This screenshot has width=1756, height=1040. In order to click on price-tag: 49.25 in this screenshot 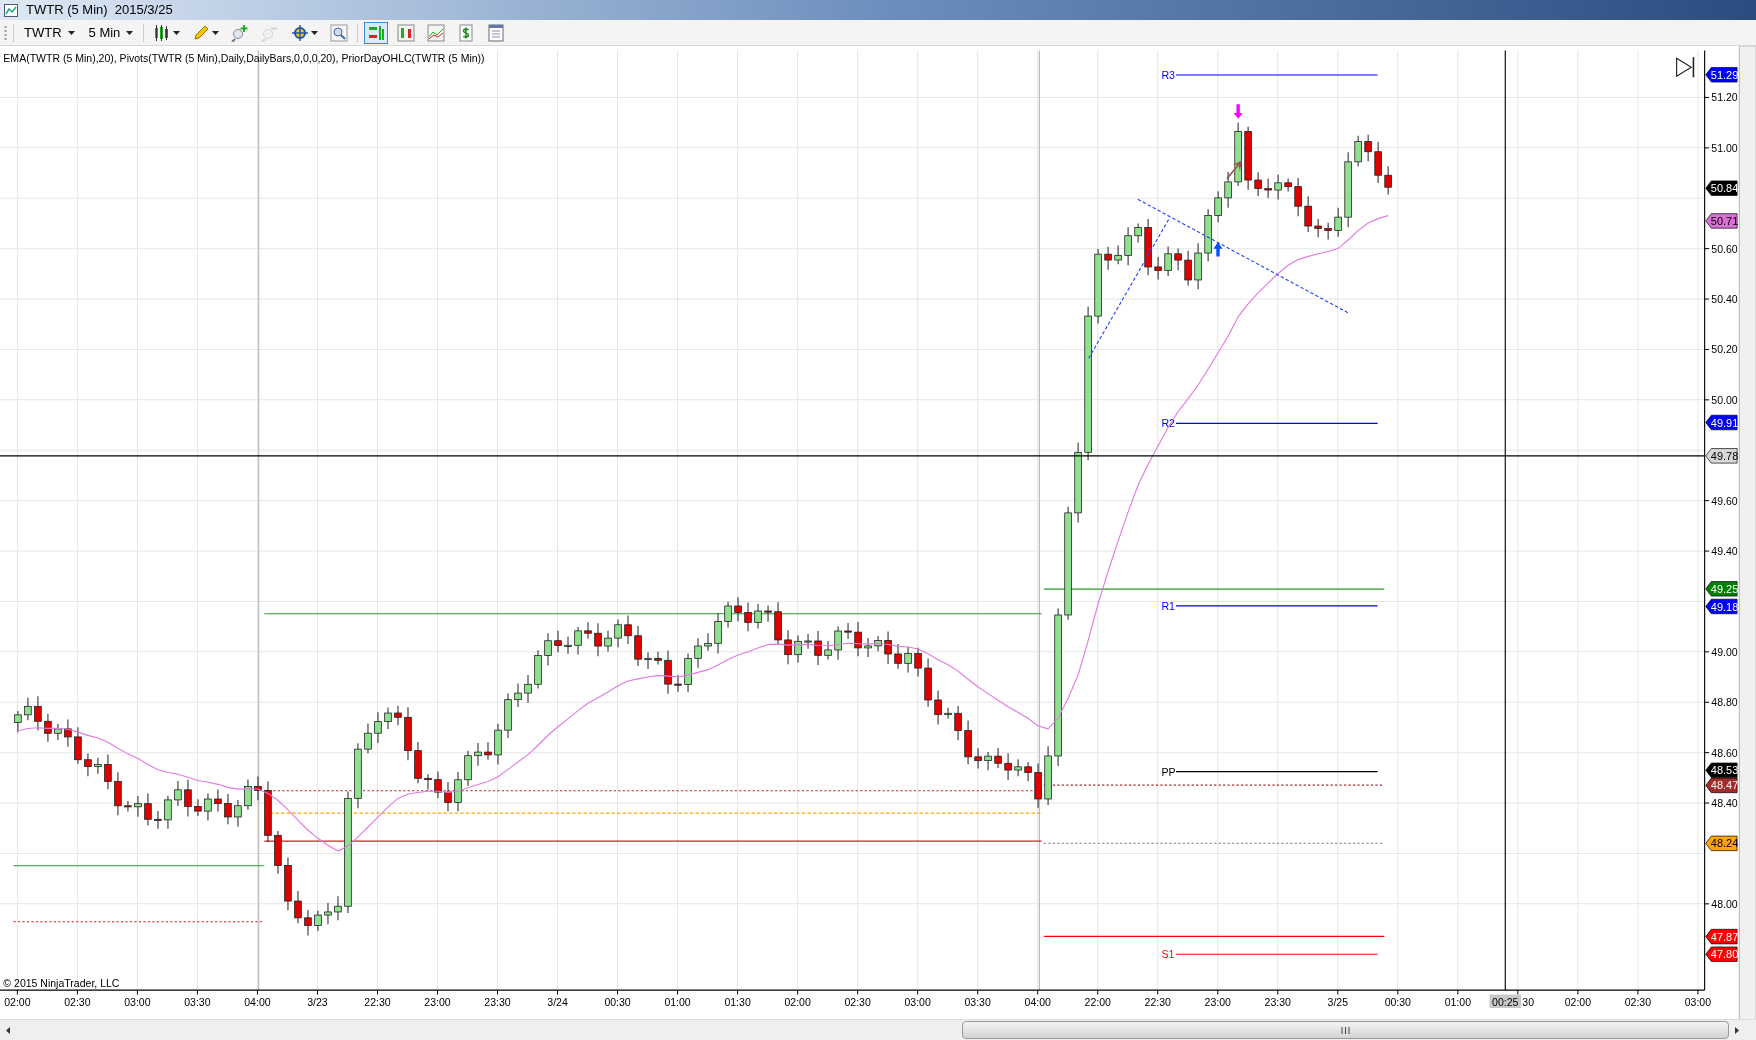, I will do `click(1722, 589)`.